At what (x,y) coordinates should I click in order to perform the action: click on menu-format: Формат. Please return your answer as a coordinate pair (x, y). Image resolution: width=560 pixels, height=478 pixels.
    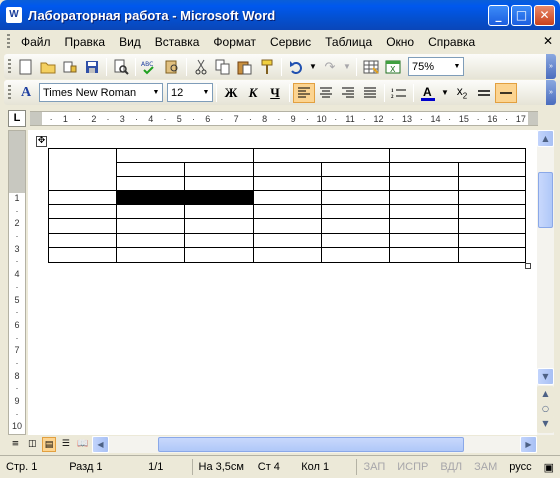
    Looking at the image, I should click on (234, 42).